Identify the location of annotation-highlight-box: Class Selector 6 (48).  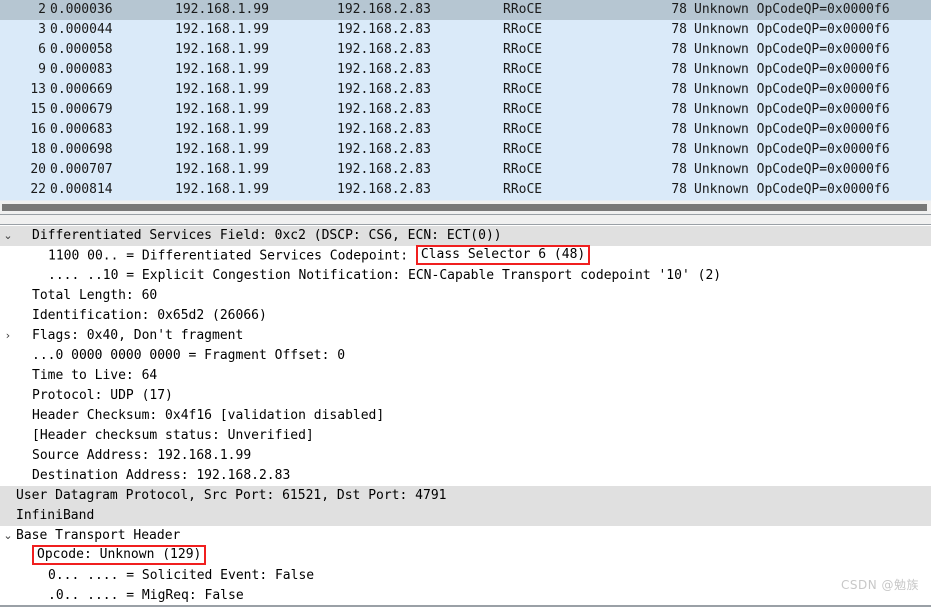
(503, 255).